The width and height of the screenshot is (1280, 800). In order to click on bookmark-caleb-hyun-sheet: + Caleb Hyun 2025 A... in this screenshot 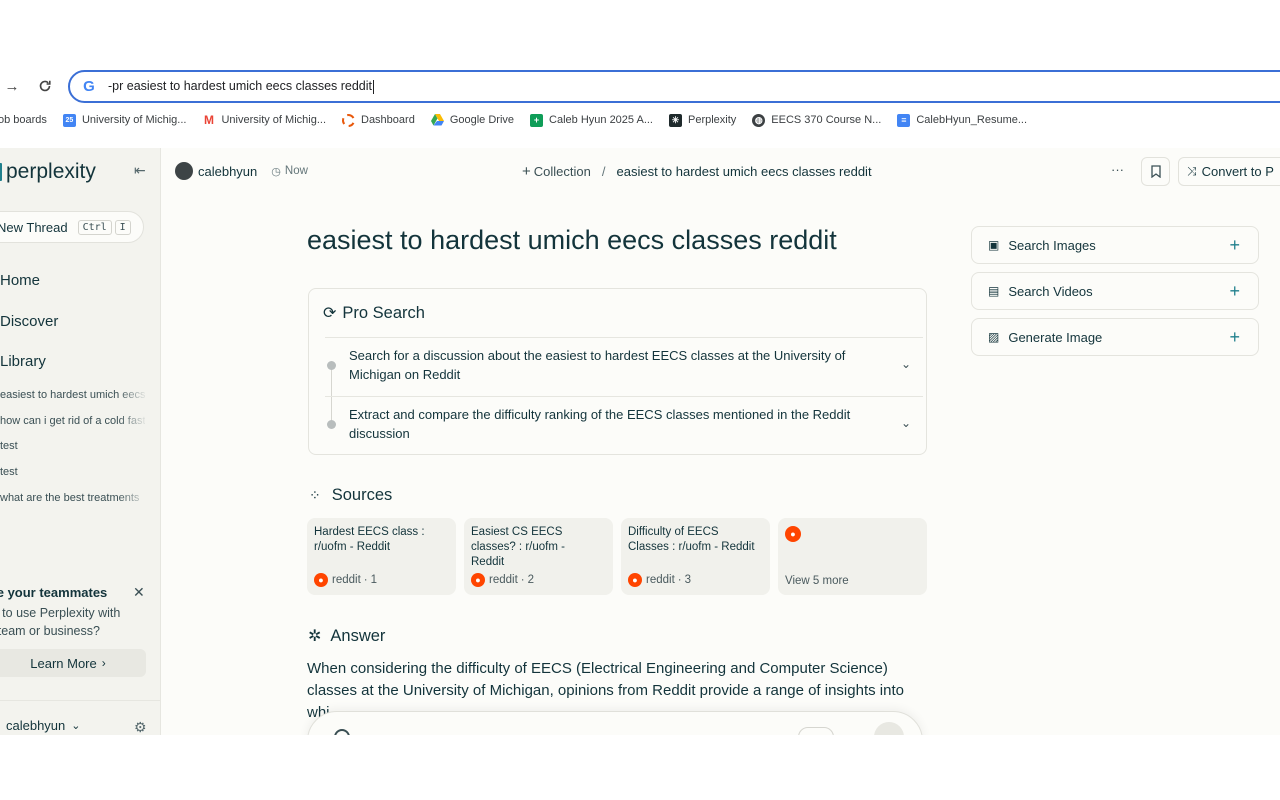, I will do `click(591, 120)`.